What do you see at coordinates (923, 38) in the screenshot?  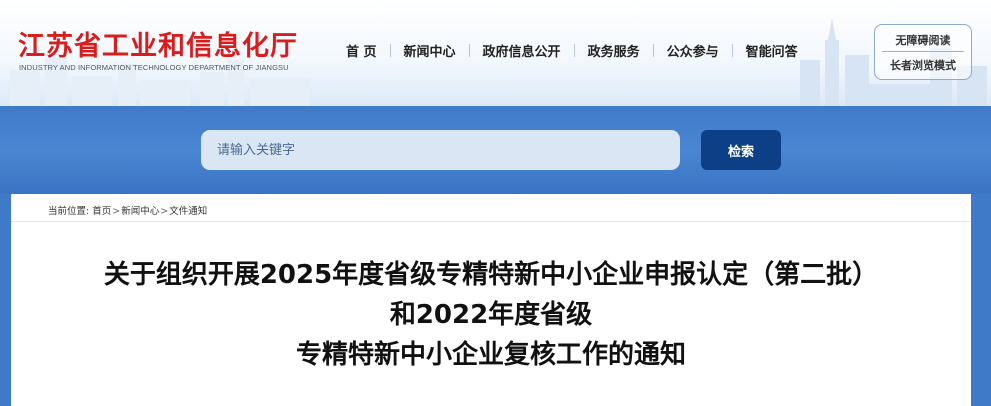 I see `accessibility-button: 无障碍阅读` at bounding box center [923, 38].